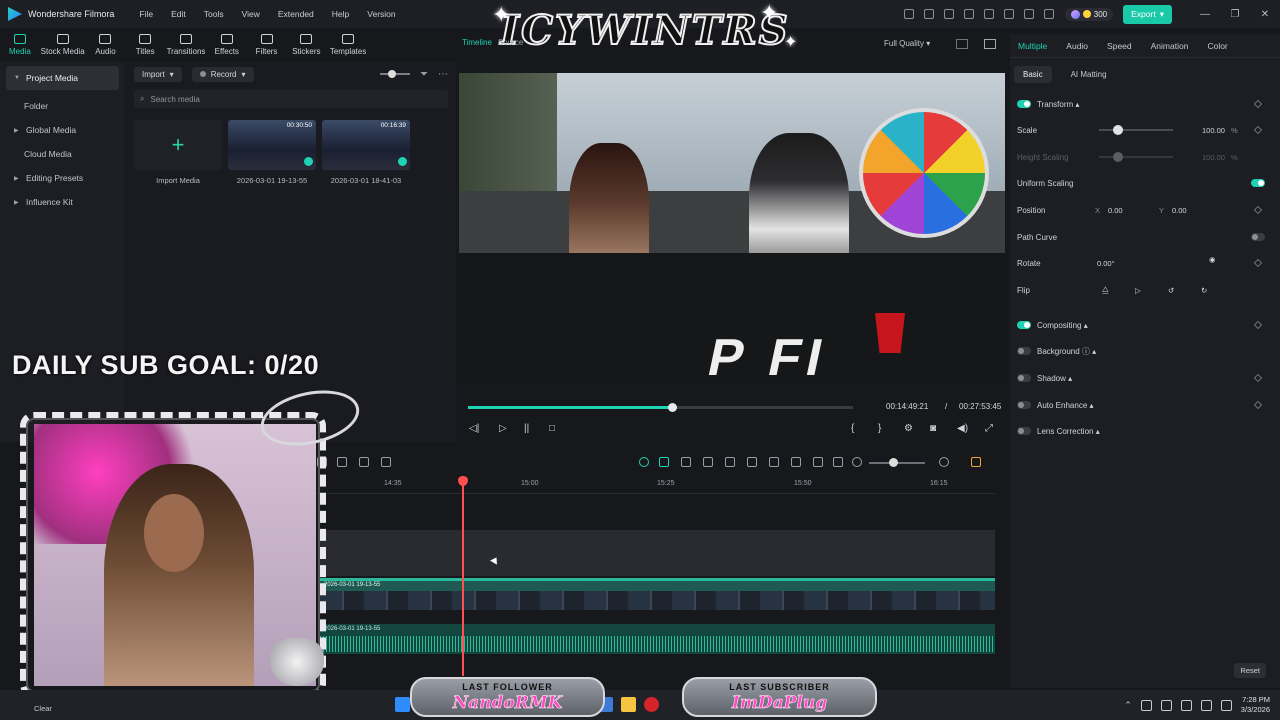 This screenshot has width=1280, height=720. Describe the element at coordinates (879, 428) in the screenshot. I see `mark-out-icon: }` at that location.